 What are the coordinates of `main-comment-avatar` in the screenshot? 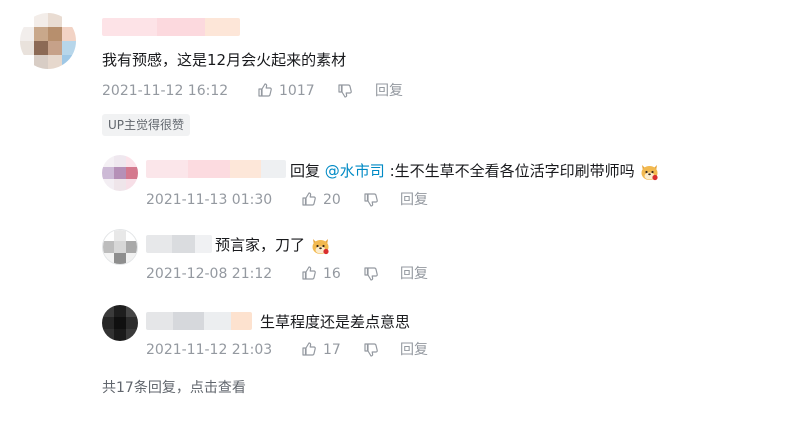 It's located at (48, 41).